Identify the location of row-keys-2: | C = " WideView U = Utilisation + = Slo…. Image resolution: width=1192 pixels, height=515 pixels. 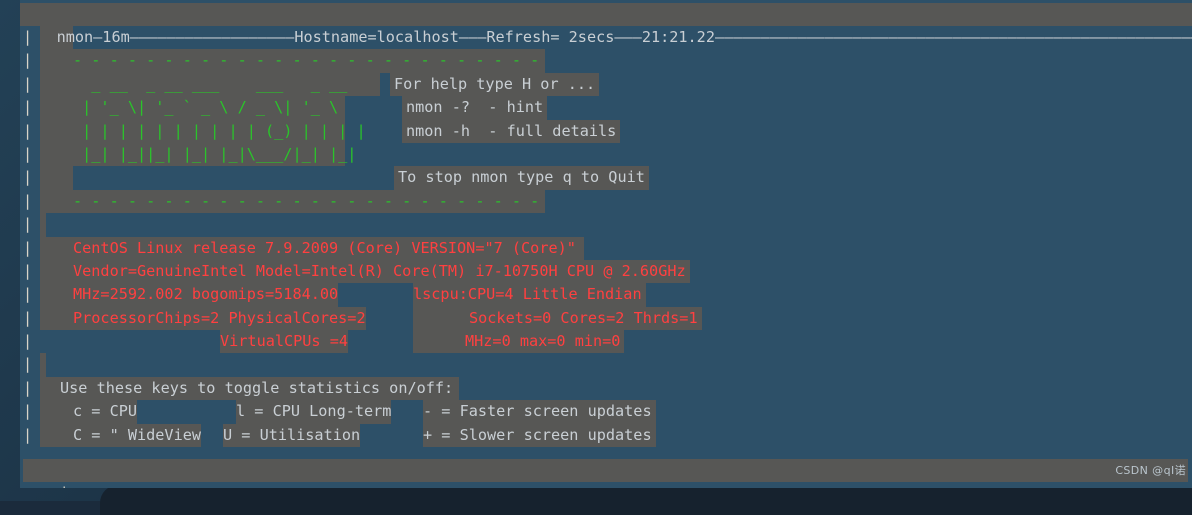
(606, 435).